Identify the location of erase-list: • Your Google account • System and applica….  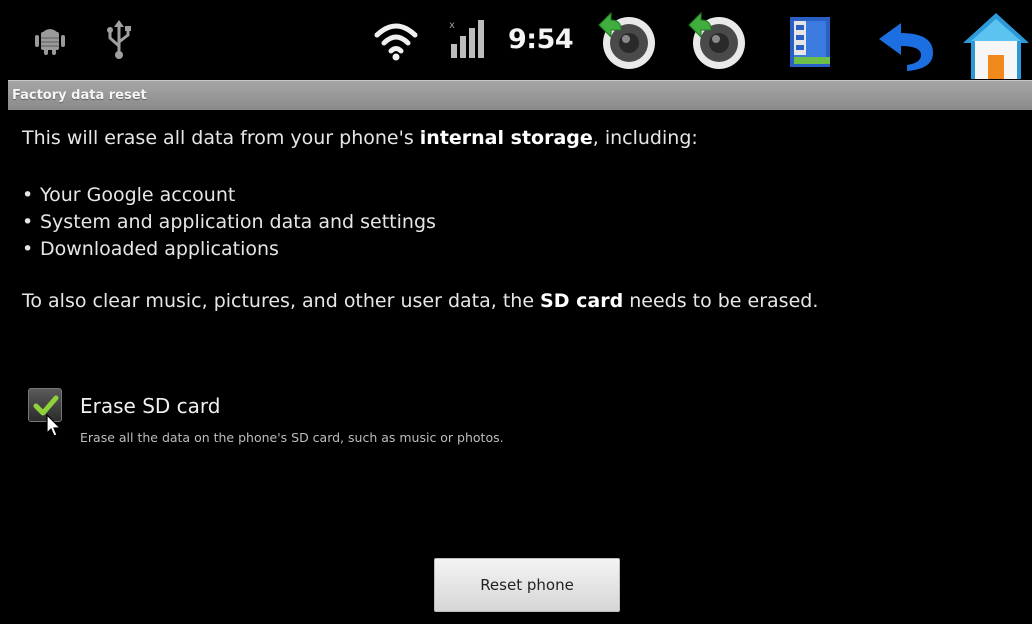
(229, 222).